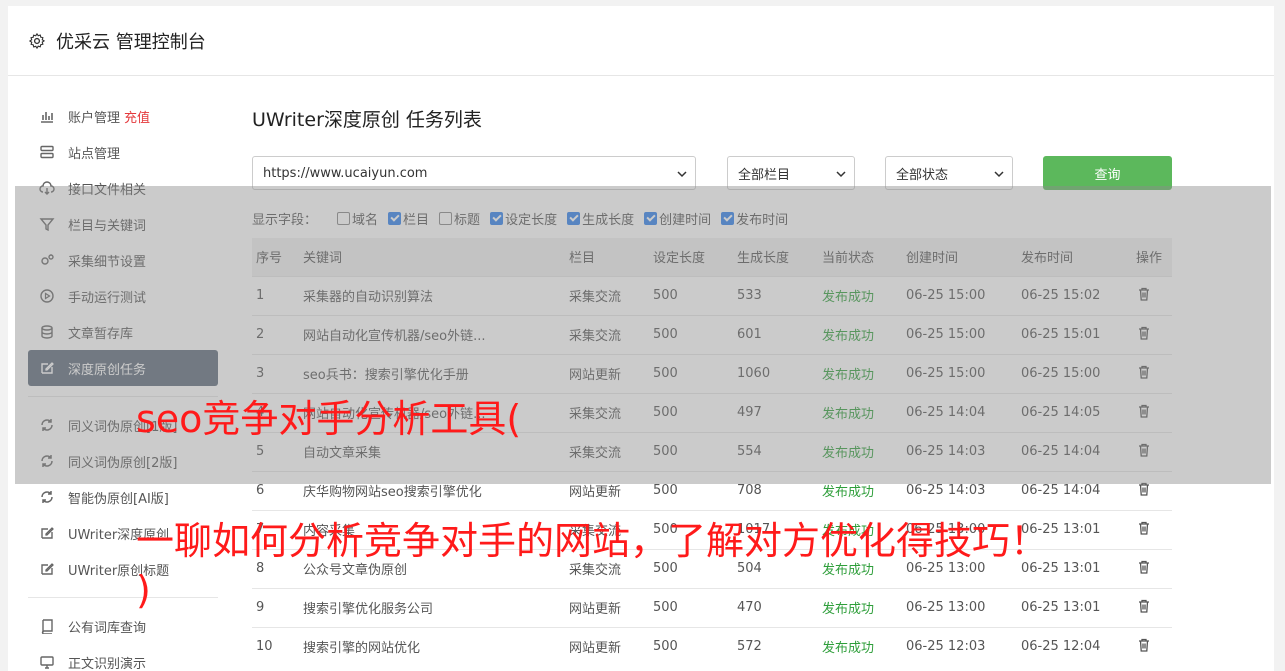 The height and width of the screenshot is (671, 1285). What do you see at coordinates (1107, 173) in the screenshot?
I see `query-button: 查询` at bounding box center [1107, 173].